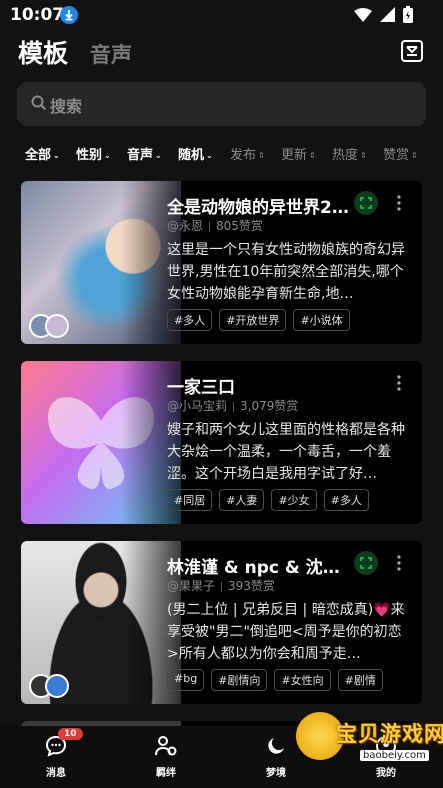 The image size is (443, 788). What do you see at coordinates (111, 54) in the screenshot?
I see `tab-audio: 音声` at bounding box center [111, 54].